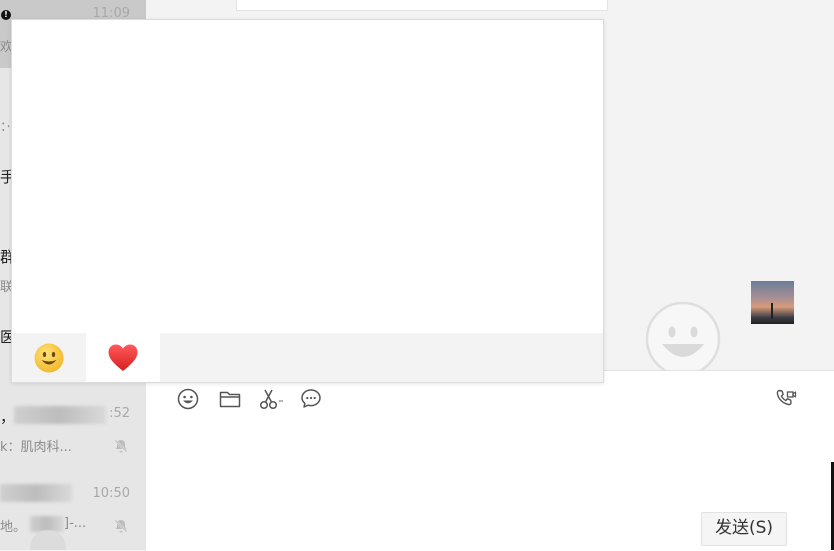  I want to click on chat-time: :52, so click(119, 413).